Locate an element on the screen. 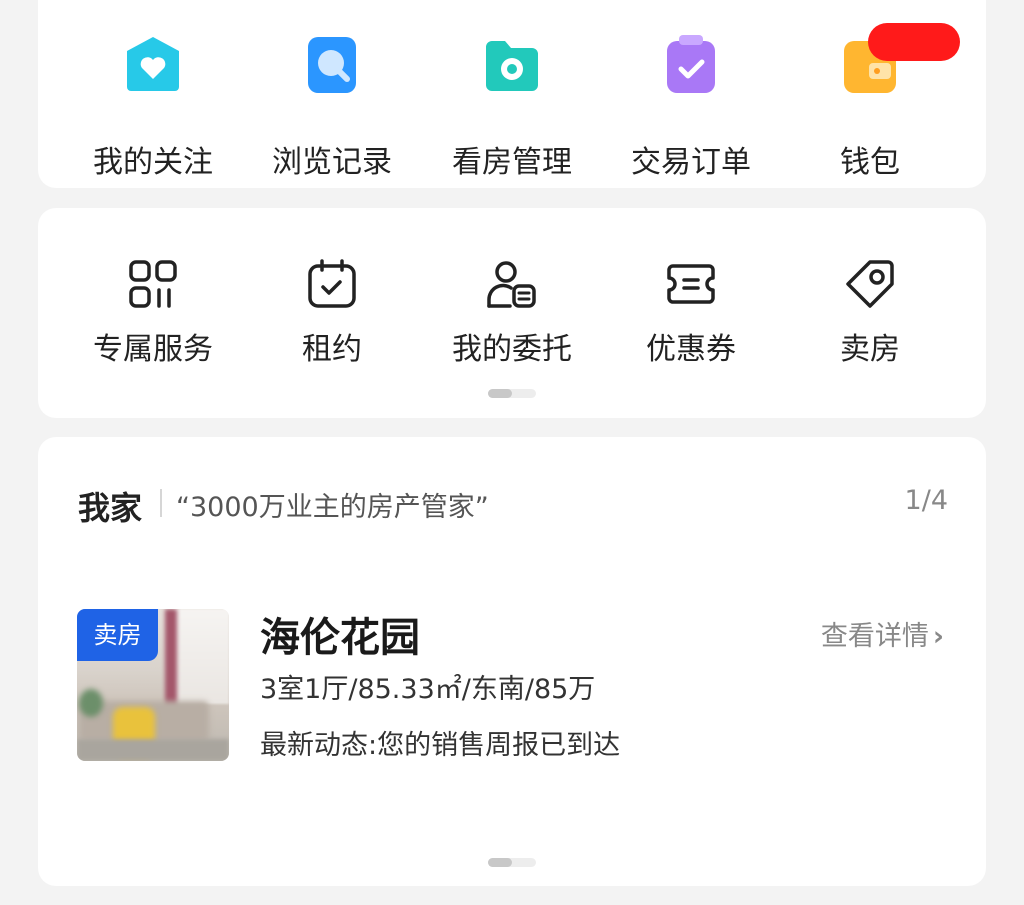  tile-exclusive-services: 专属服务 is located at coordinates (153, 313).